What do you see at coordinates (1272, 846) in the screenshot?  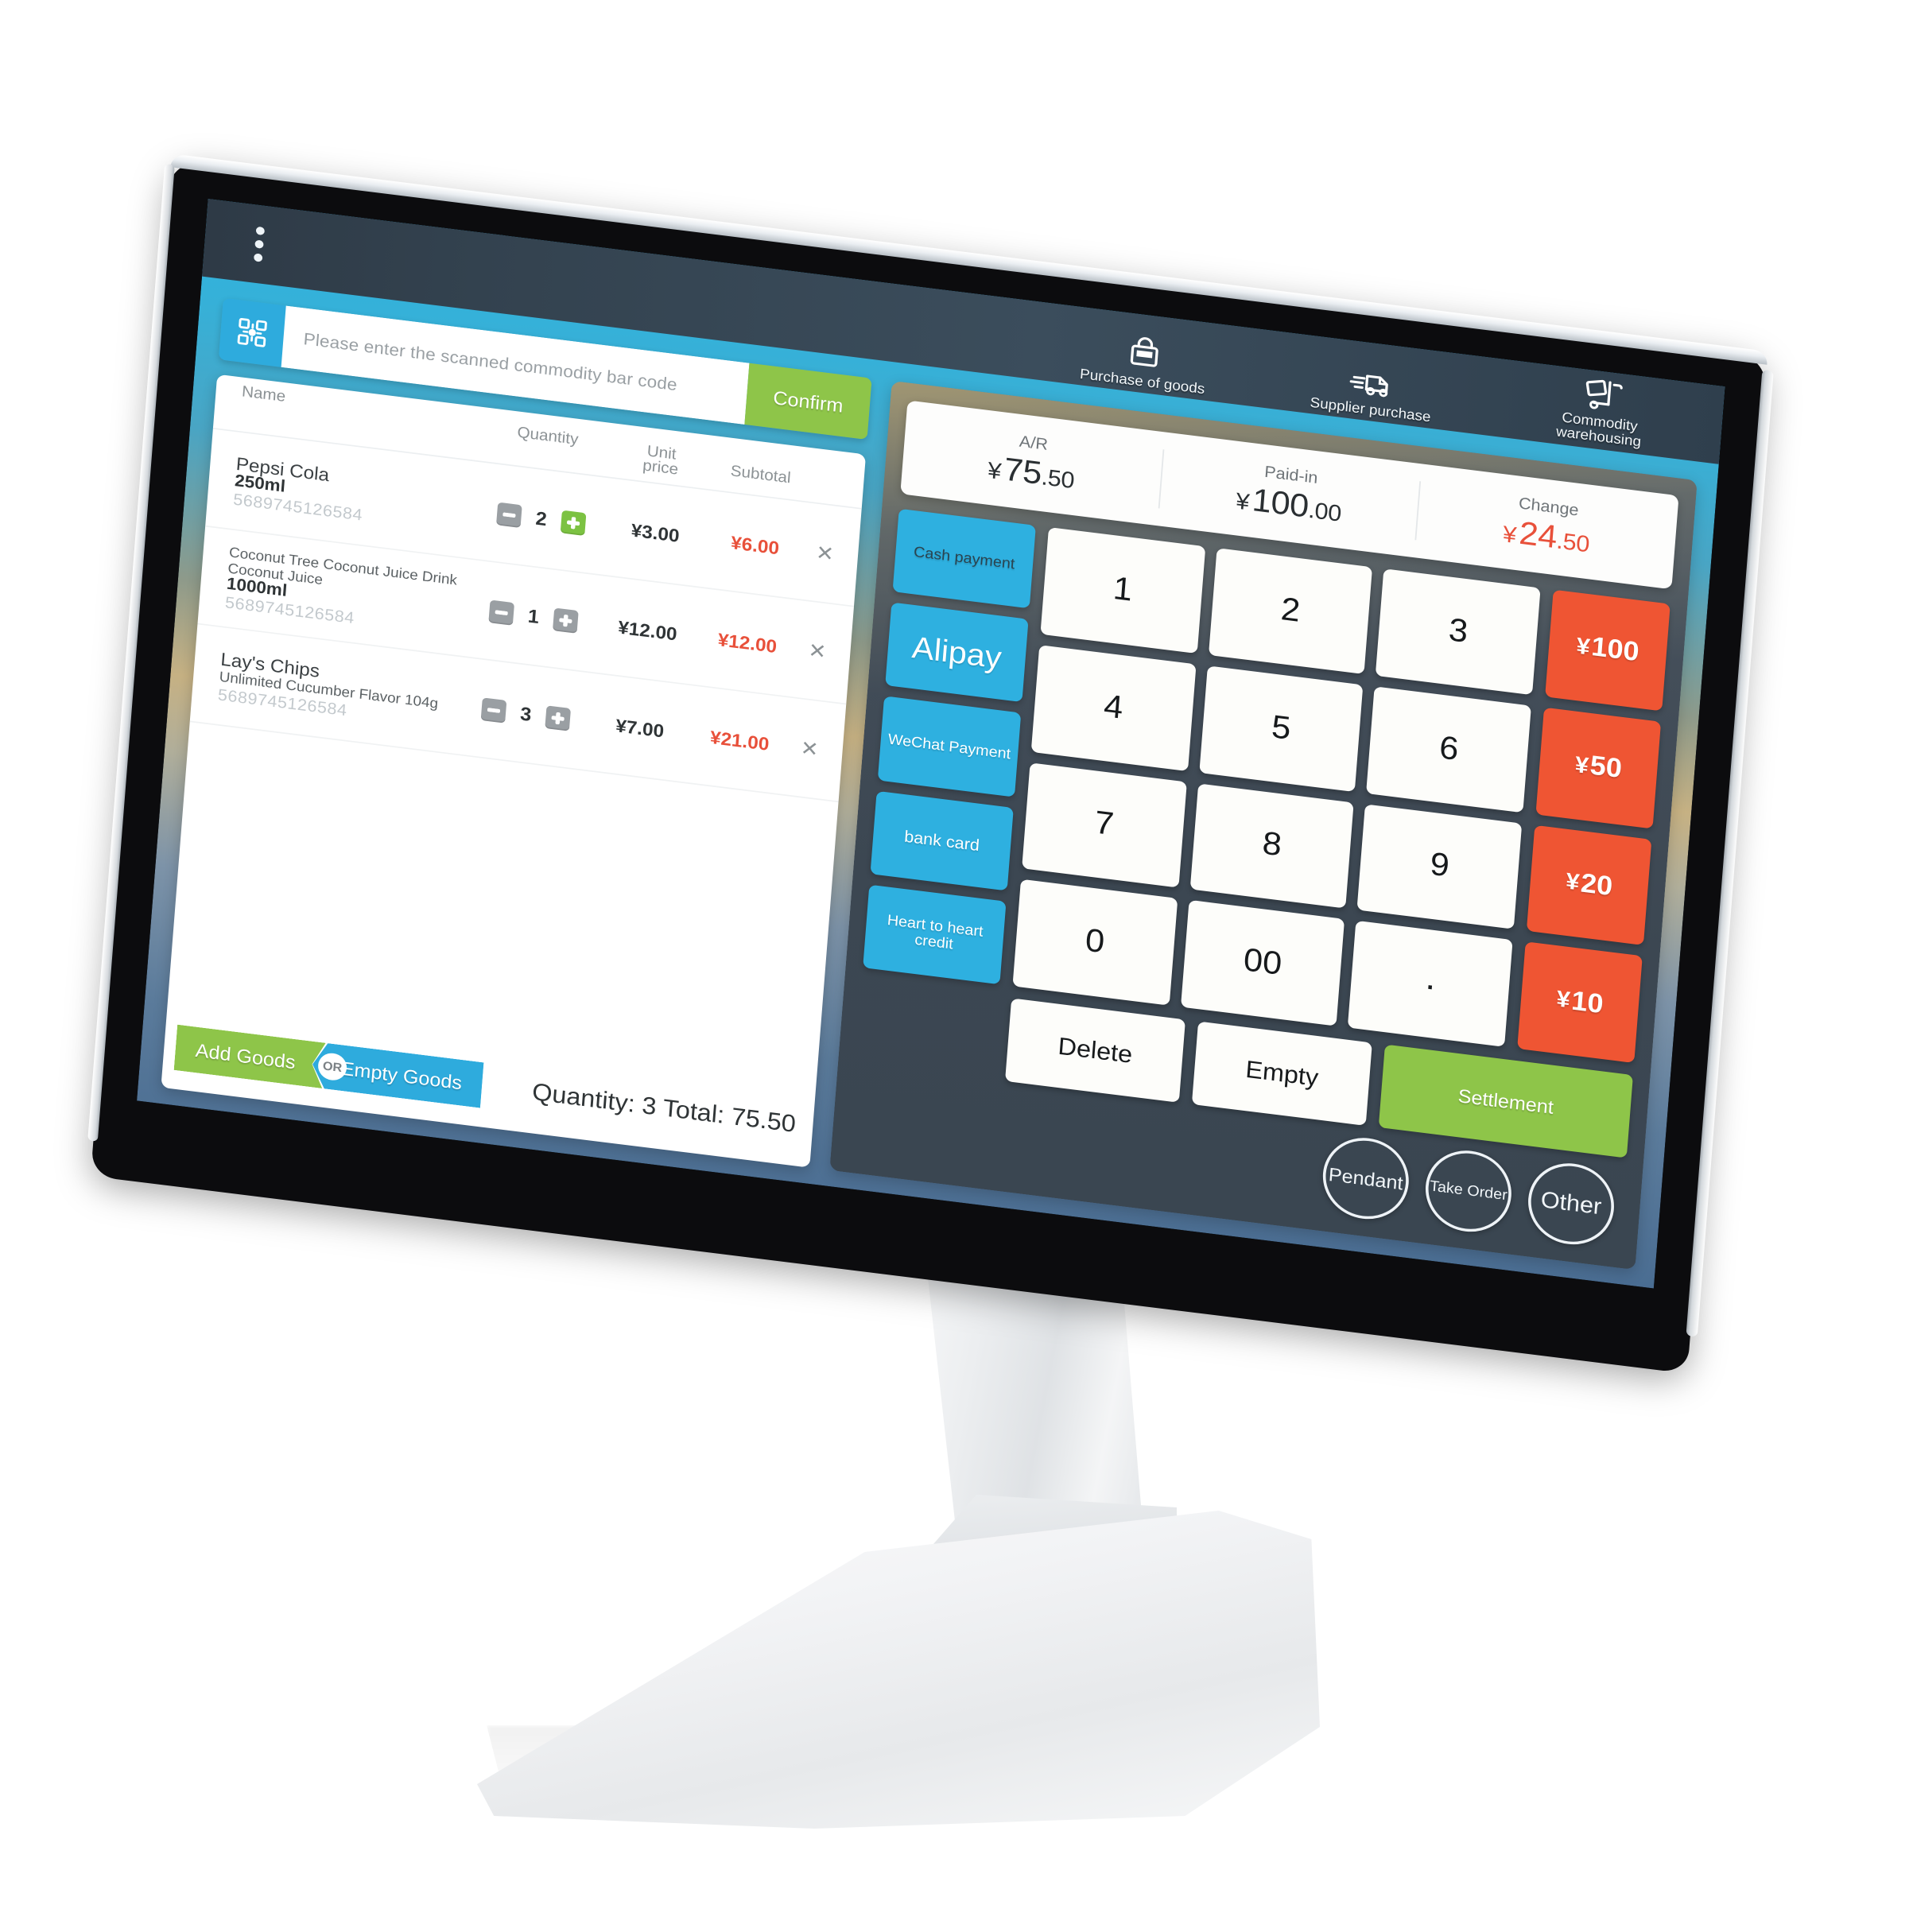 I see `key-8: 8` at bounding box center [1272, 846].